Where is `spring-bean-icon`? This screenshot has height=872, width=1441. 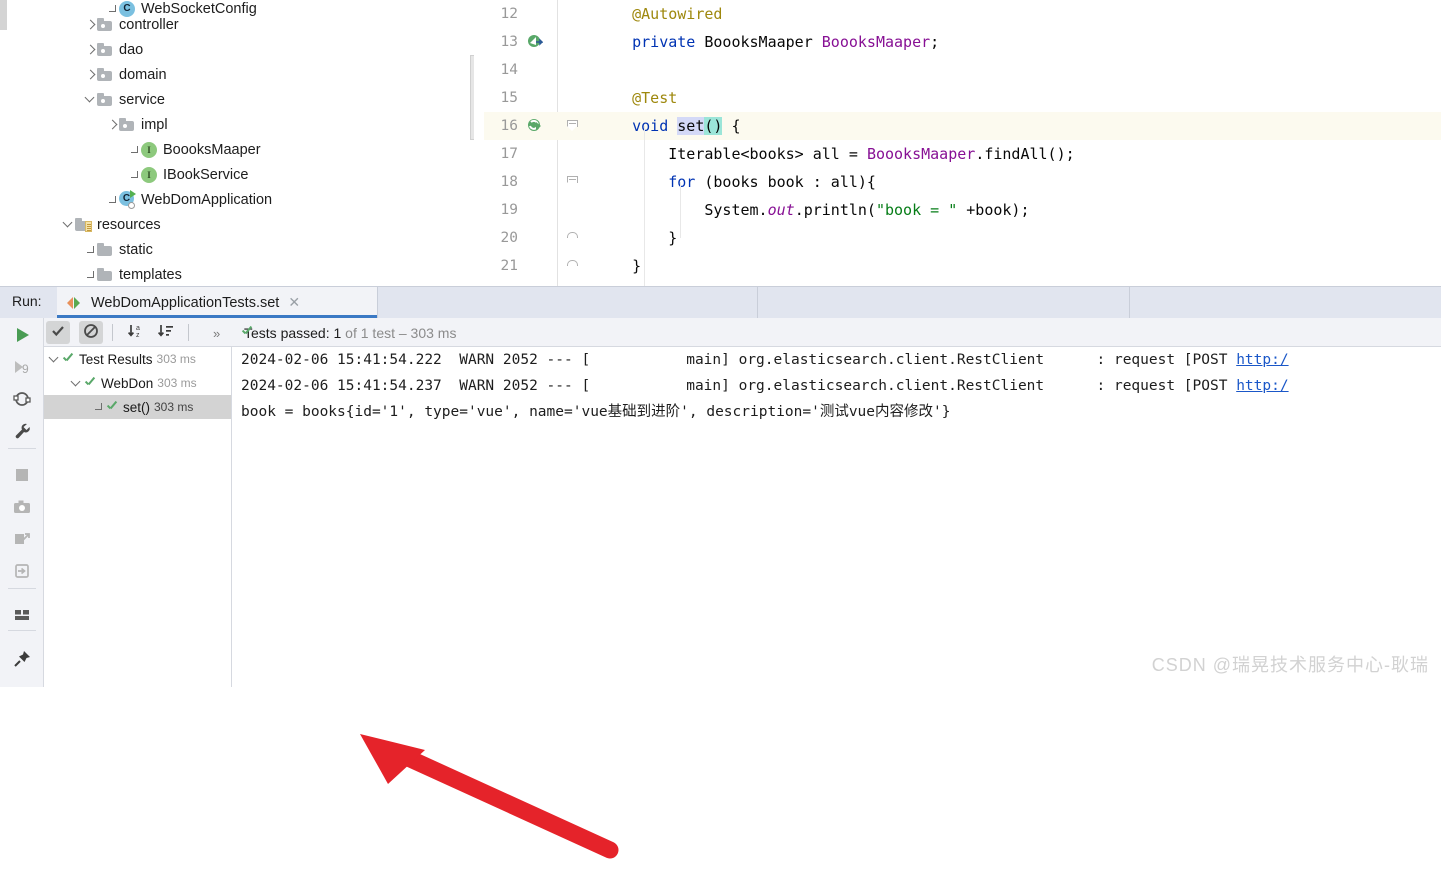
spring-bean-icon is located at coordinates (535, 42).